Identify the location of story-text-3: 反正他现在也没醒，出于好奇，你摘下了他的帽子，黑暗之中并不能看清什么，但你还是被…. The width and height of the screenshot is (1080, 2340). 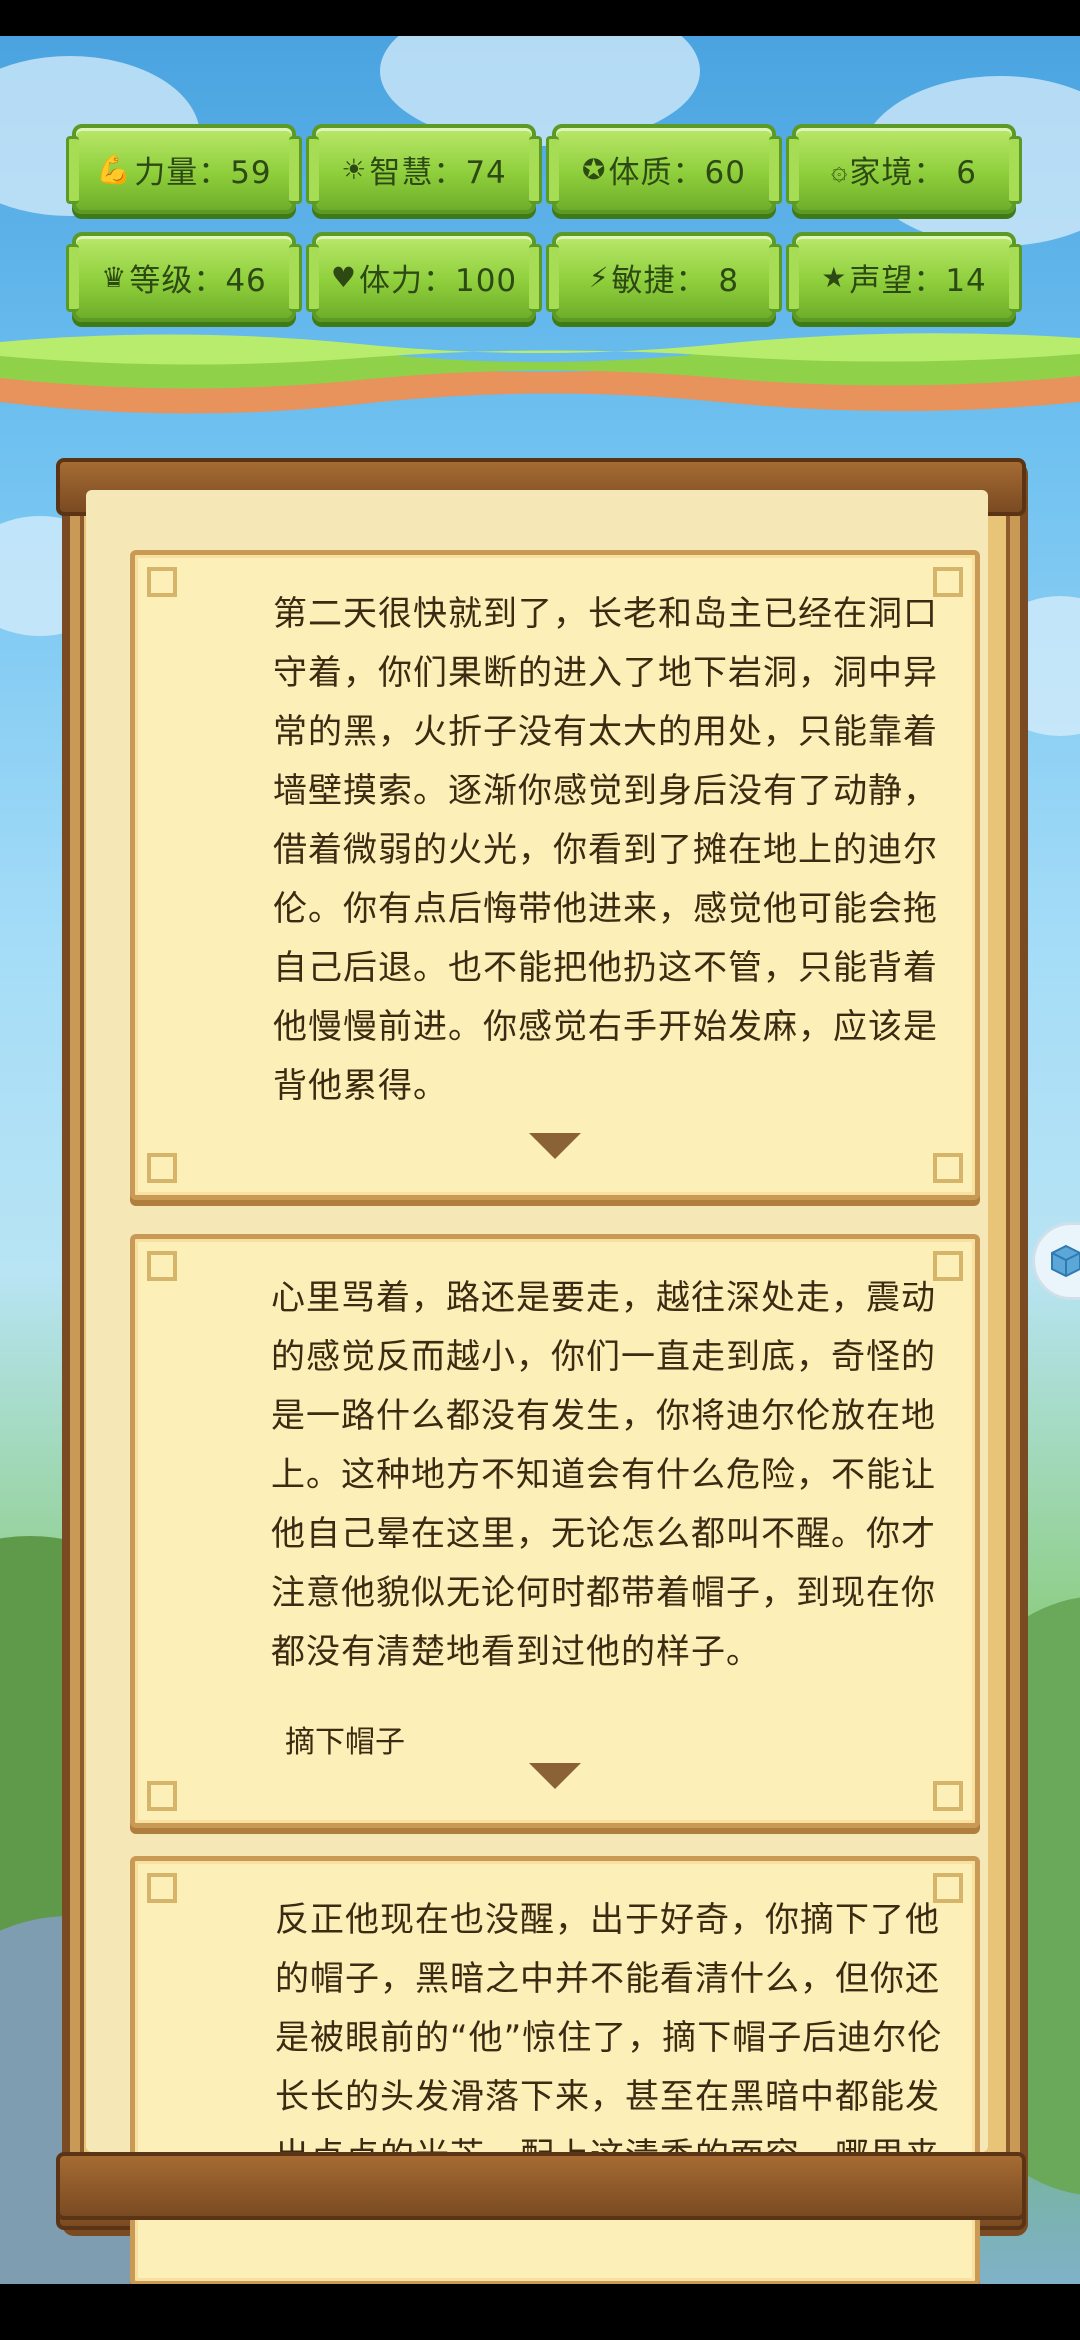
(609, 2038).